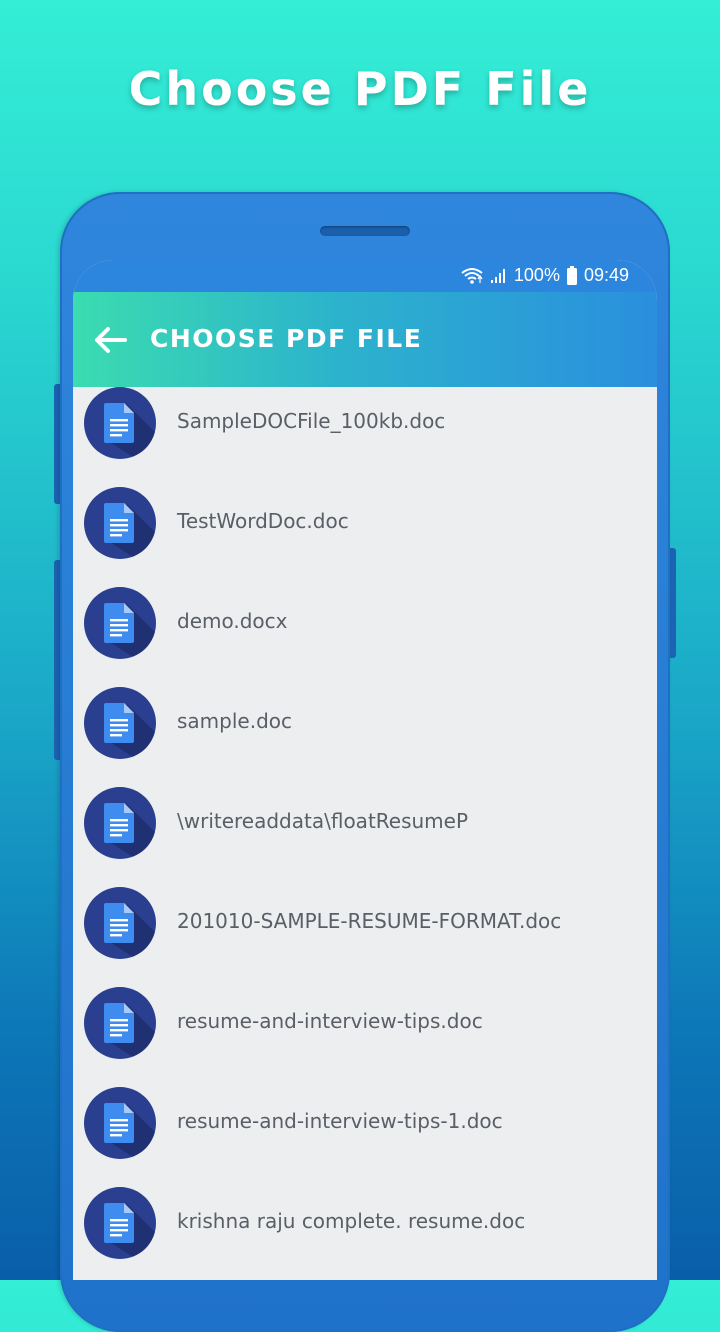 The image size is (720, 1332). What do you see at coordinates (365, 1037) in the screenshot?
I see `file-list-item: resume-and-interview-tips.doc` at bounding box center [365, 1037].